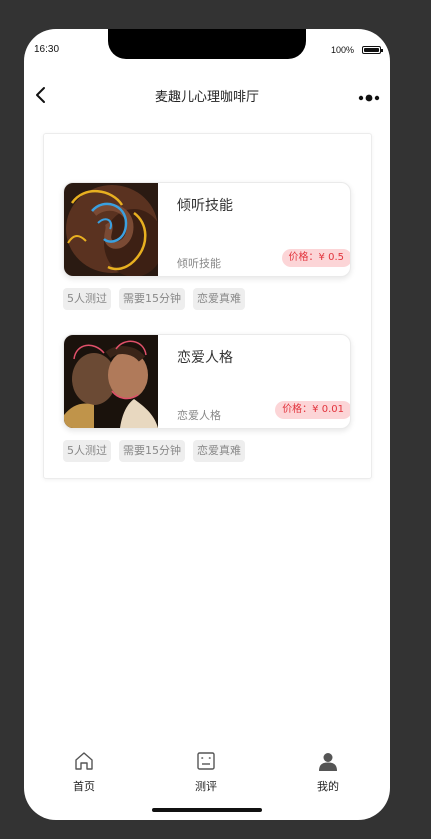  I want to click on list-item: 倾听技能 倾听技能 价格：¥ 0.5 5人测过 需要15分钟 恋爱真难, so click(207, 246).